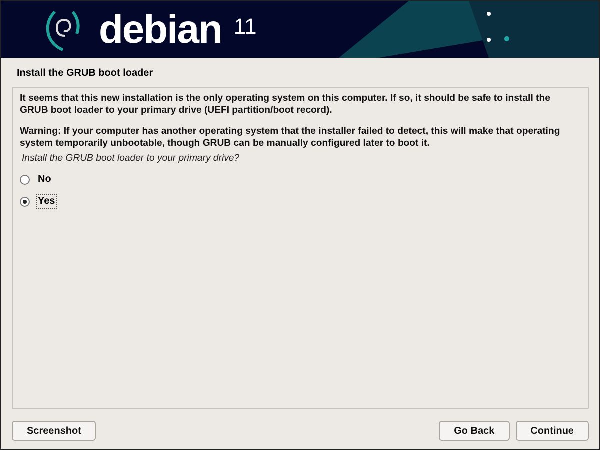  Describe the element at coordinates (245, 27) in the screenshot. I see `version-text: 11` at that location.